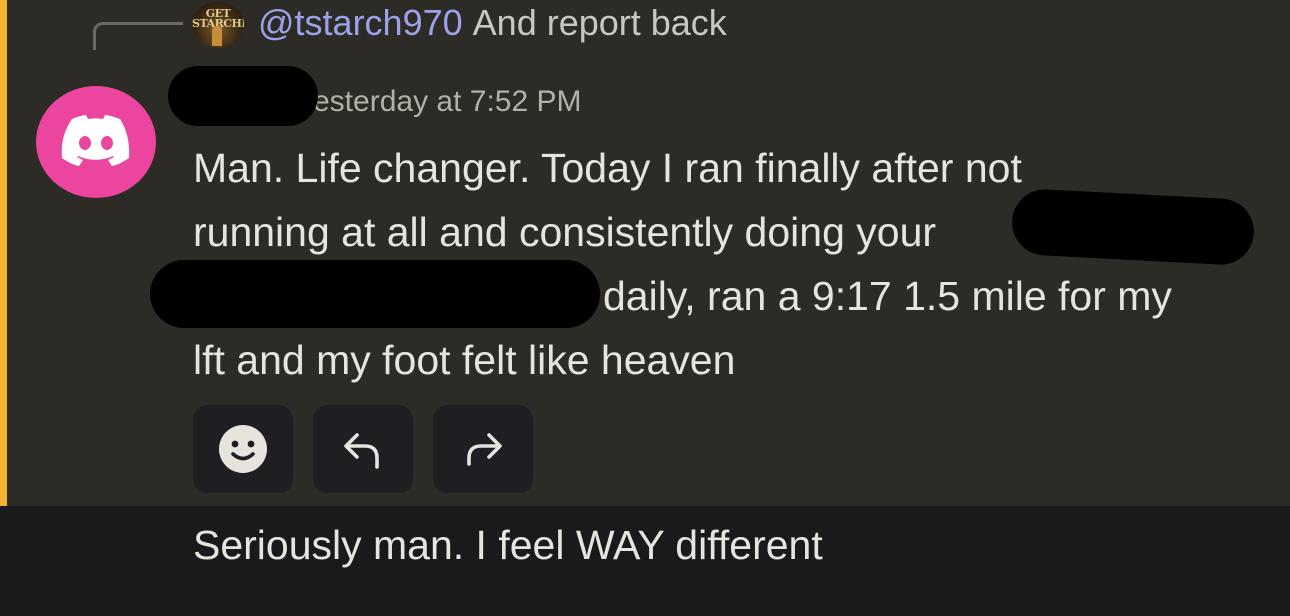  I want to click on author-avatar, so click(96, 142).